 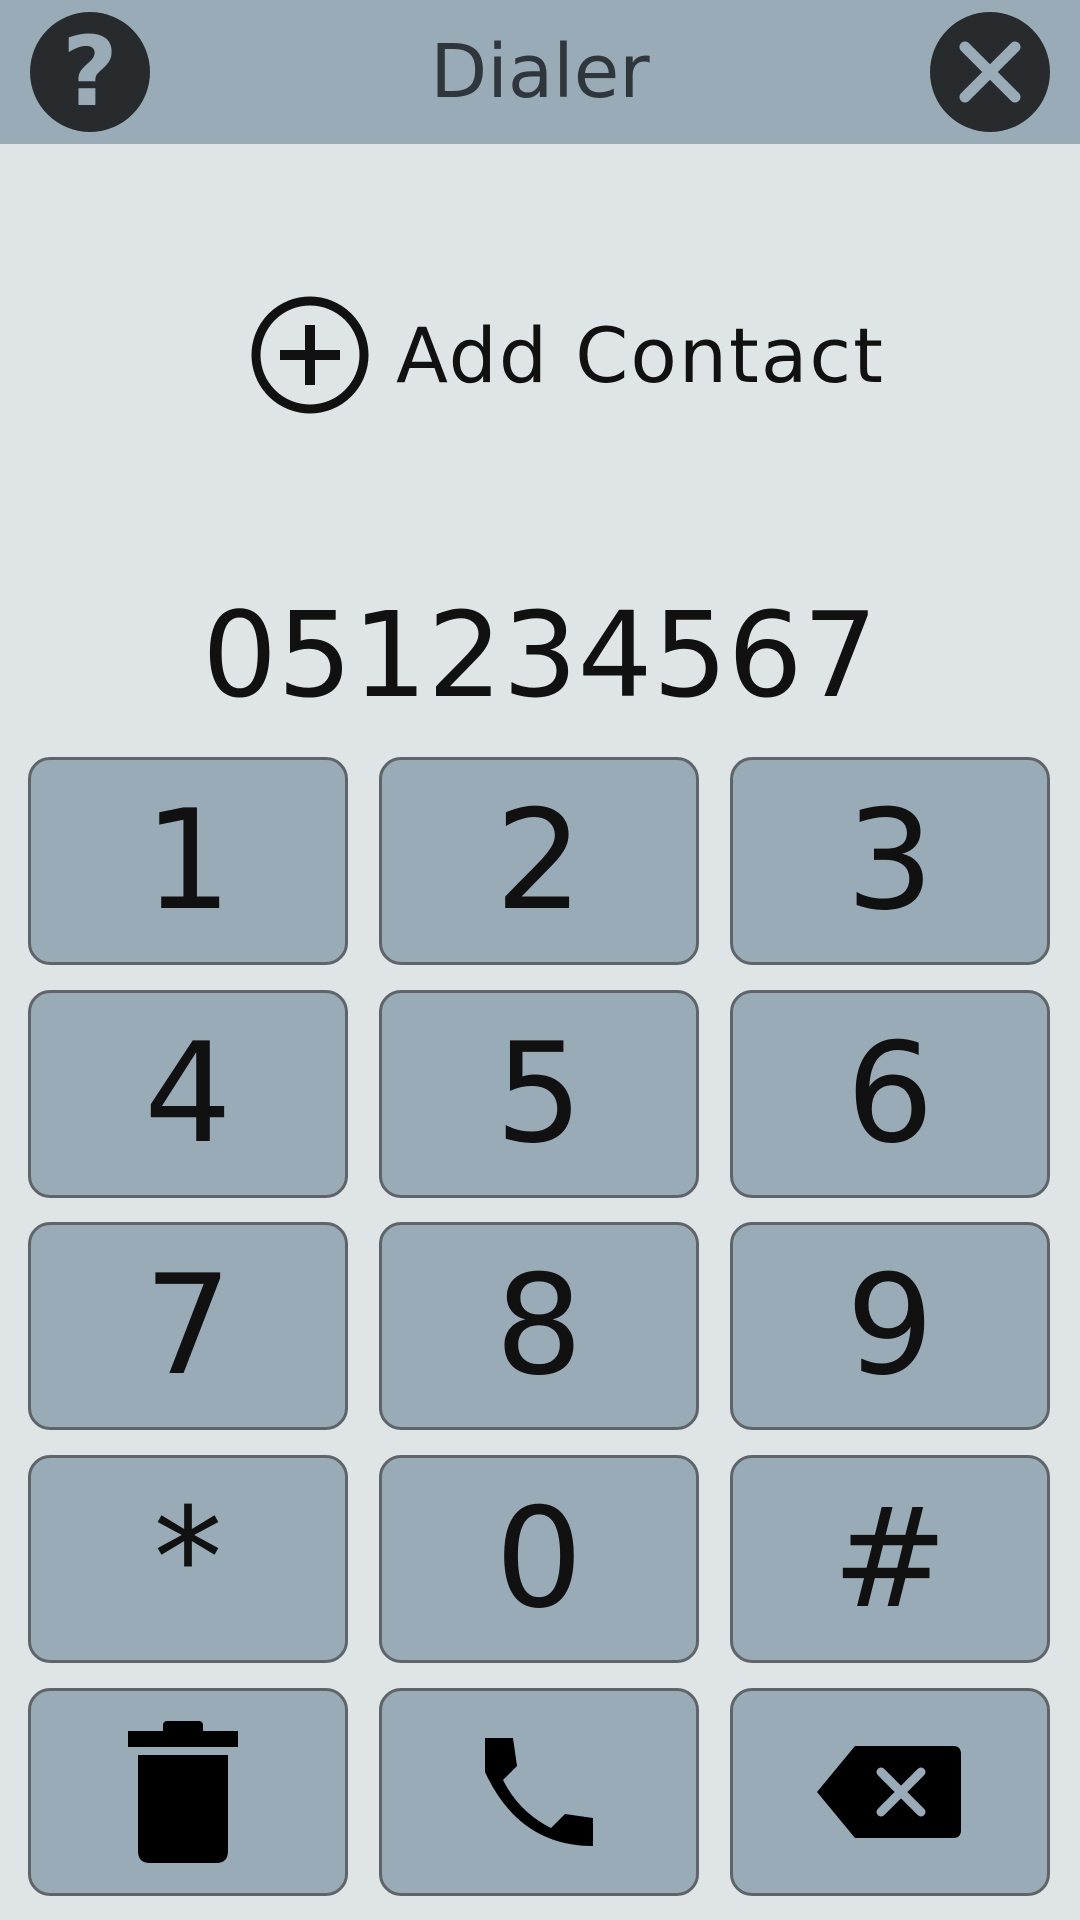 I want to click on trash-icon, so click(x=183, y=1792).